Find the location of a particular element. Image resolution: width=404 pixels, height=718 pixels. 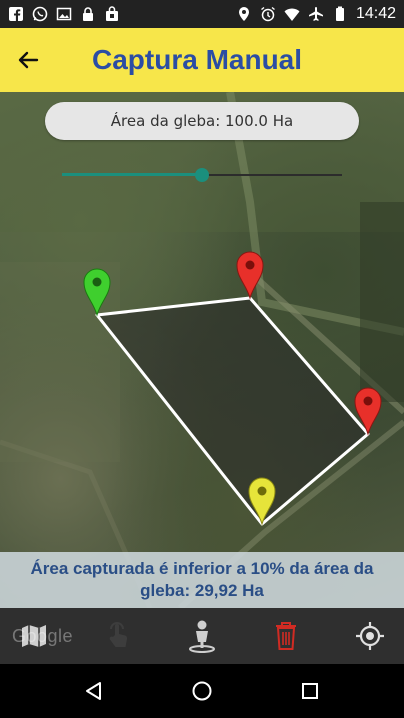

map-layers-button is located at coordinates (34, 636).